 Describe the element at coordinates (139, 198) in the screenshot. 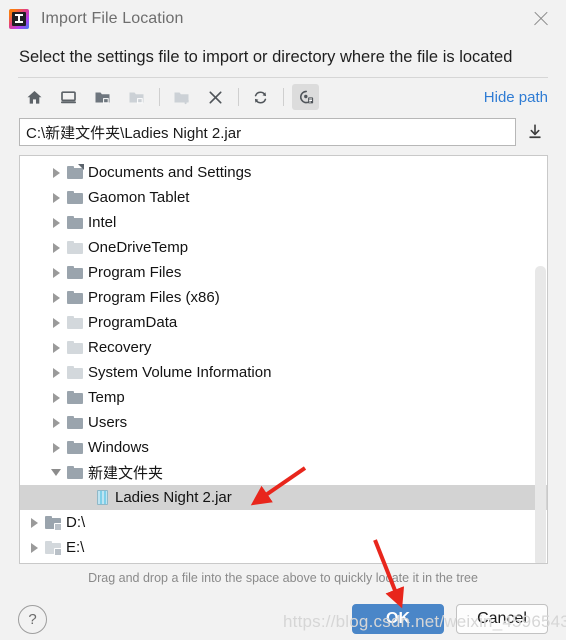

I see `tree-row-label: Gaomon Tablet` at that location.